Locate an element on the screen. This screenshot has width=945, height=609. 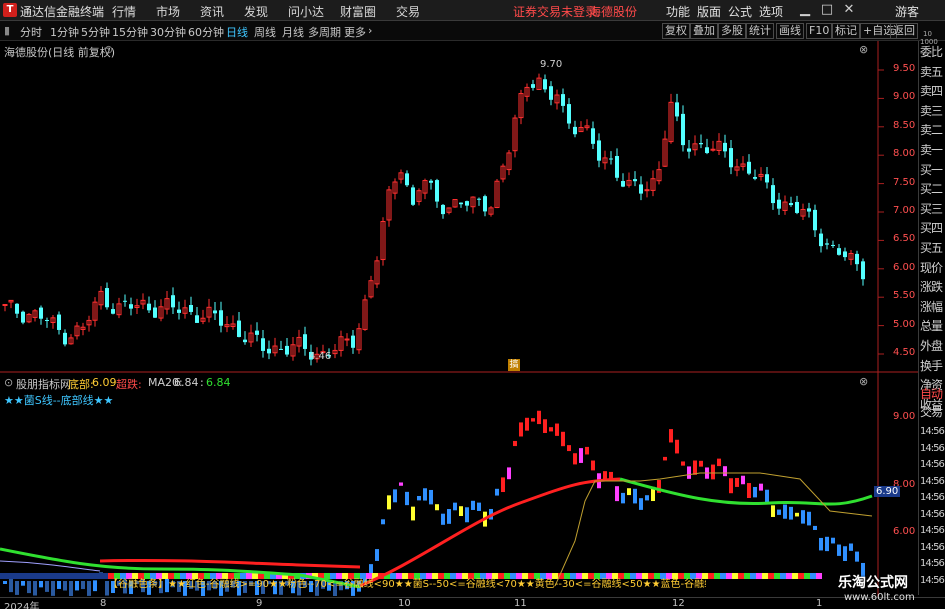
chart-close-icon: ⊗ is located at coordinates (863, 49).